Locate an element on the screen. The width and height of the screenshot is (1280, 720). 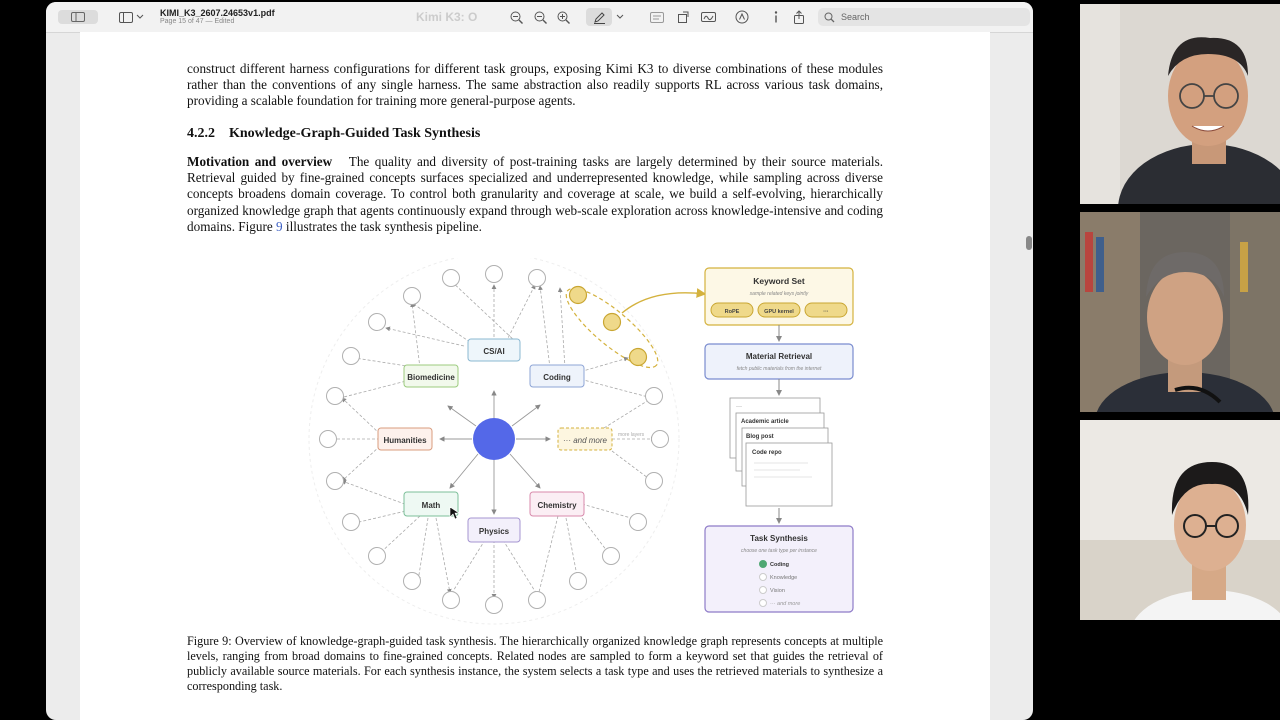
zoom-in-button is located at coordinates (563, 17).